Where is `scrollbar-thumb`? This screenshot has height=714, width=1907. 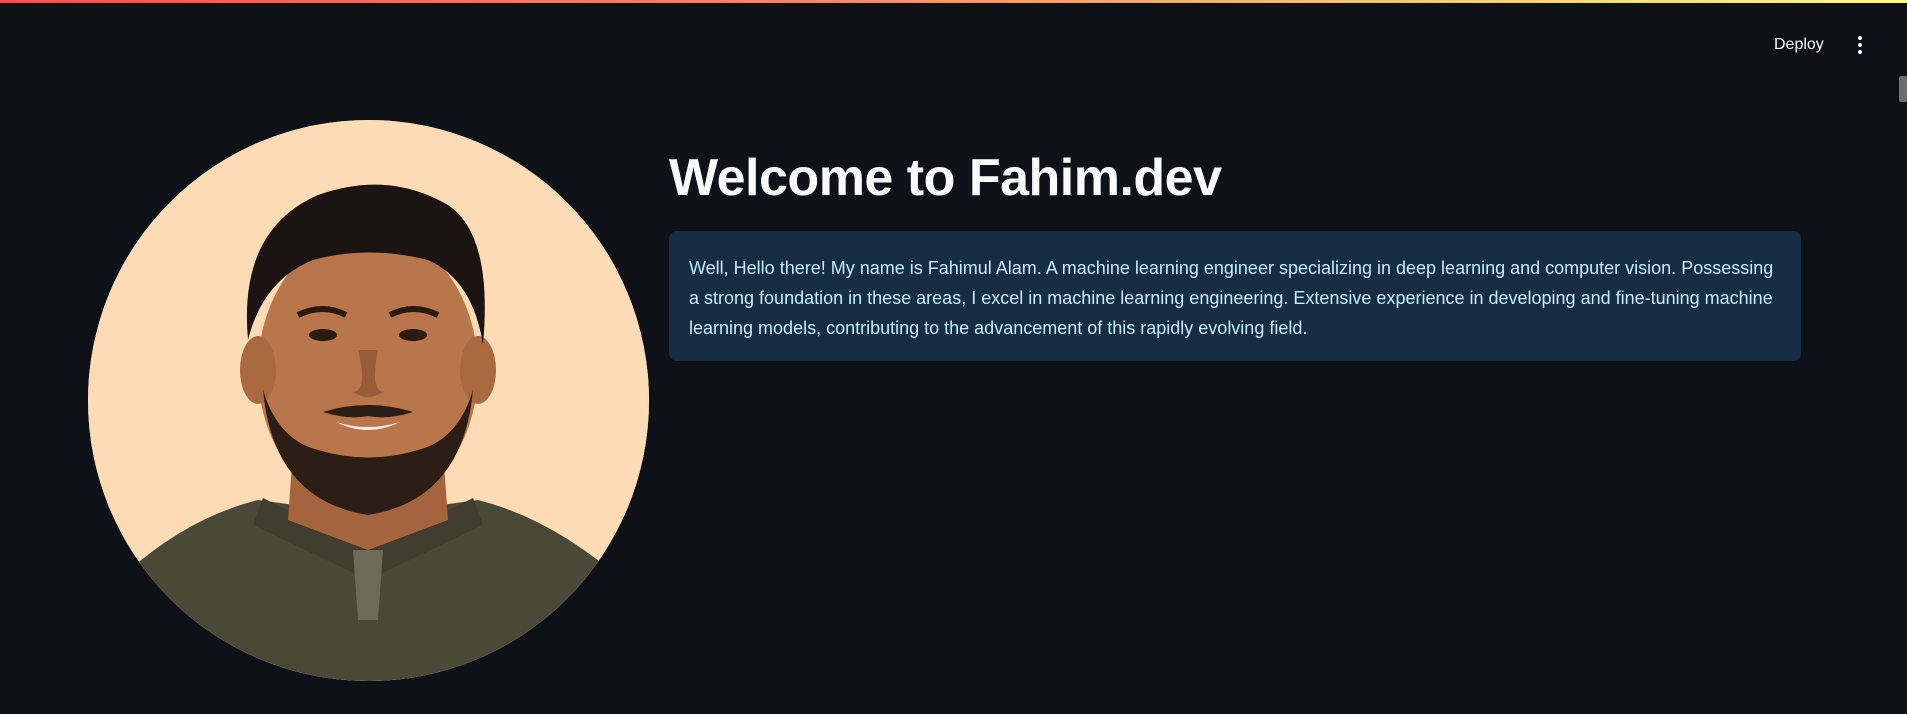
scrollbar-thumb is located at coordinates (1903, 89).